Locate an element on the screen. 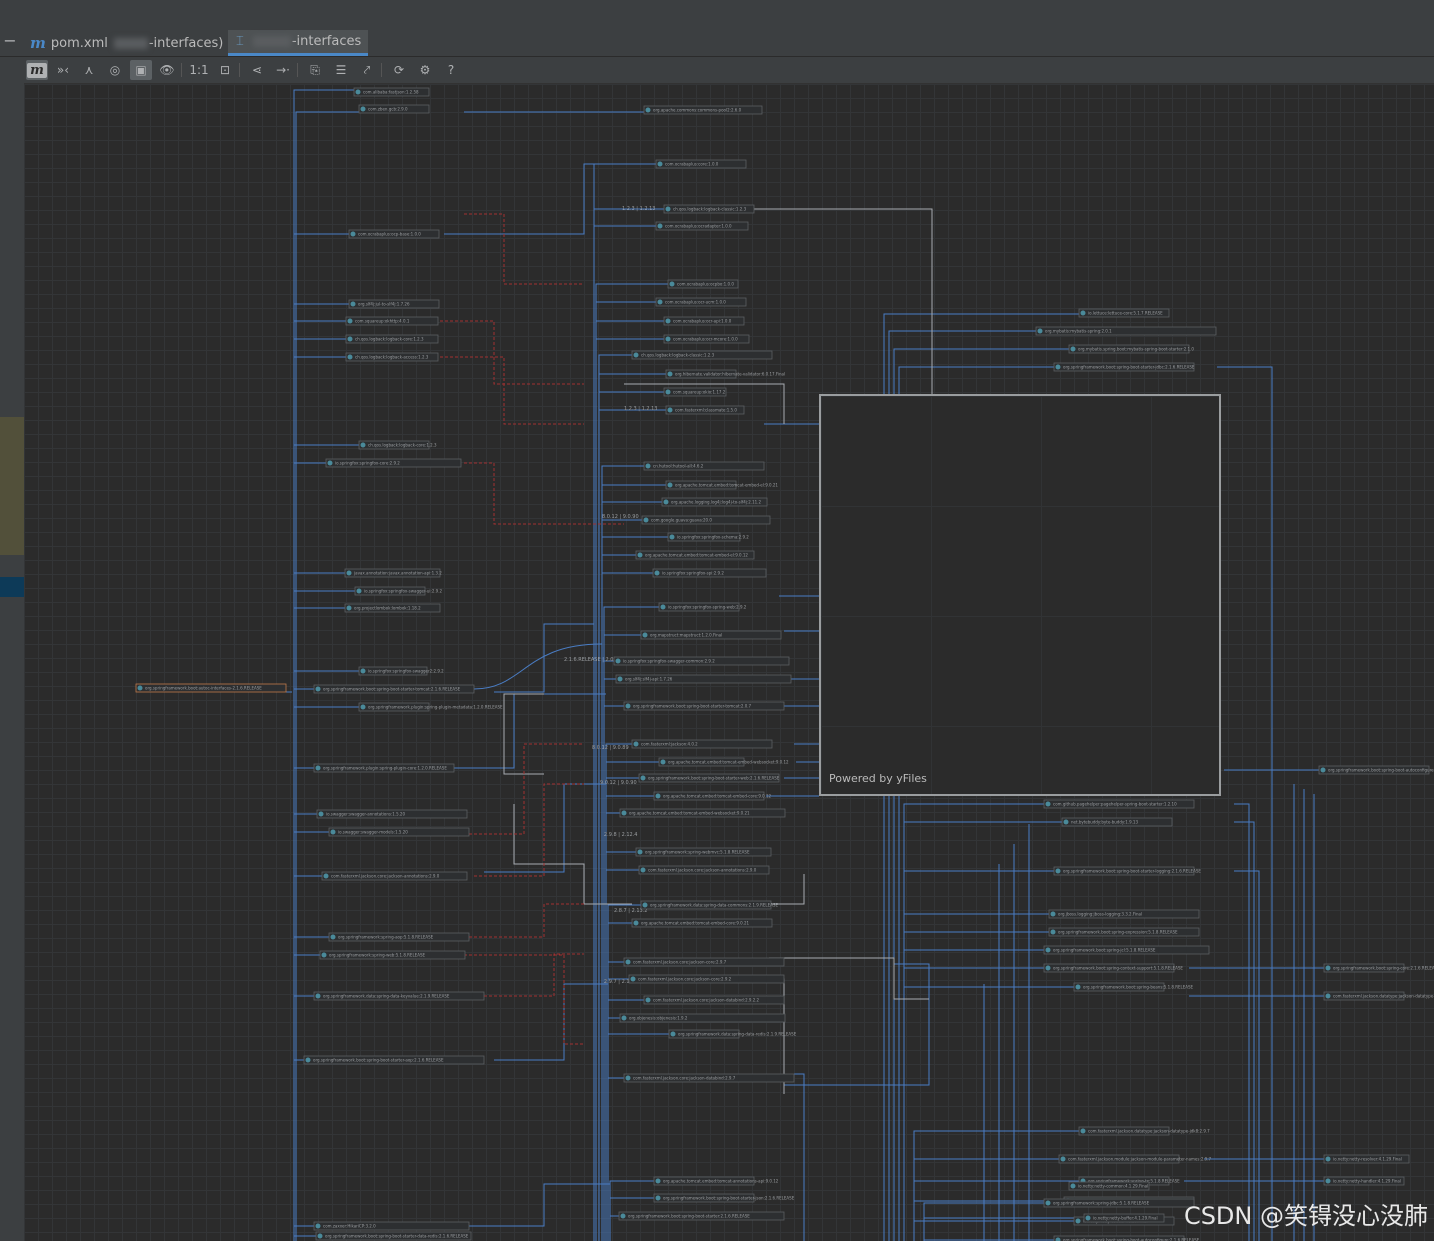 Image resolution: width=1434 pixels, height=1241 pixels. dependency-node: com.squareup:okio:1.17.2 is located at coordinates (695, 392).